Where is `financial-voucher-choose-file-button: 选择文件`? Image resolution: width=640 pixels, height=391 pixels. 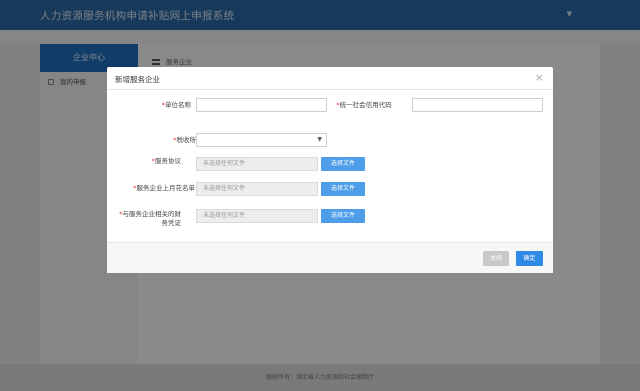
financial-voucher-choose-file-button: 选择文件 is located at coordinates (343, 216).